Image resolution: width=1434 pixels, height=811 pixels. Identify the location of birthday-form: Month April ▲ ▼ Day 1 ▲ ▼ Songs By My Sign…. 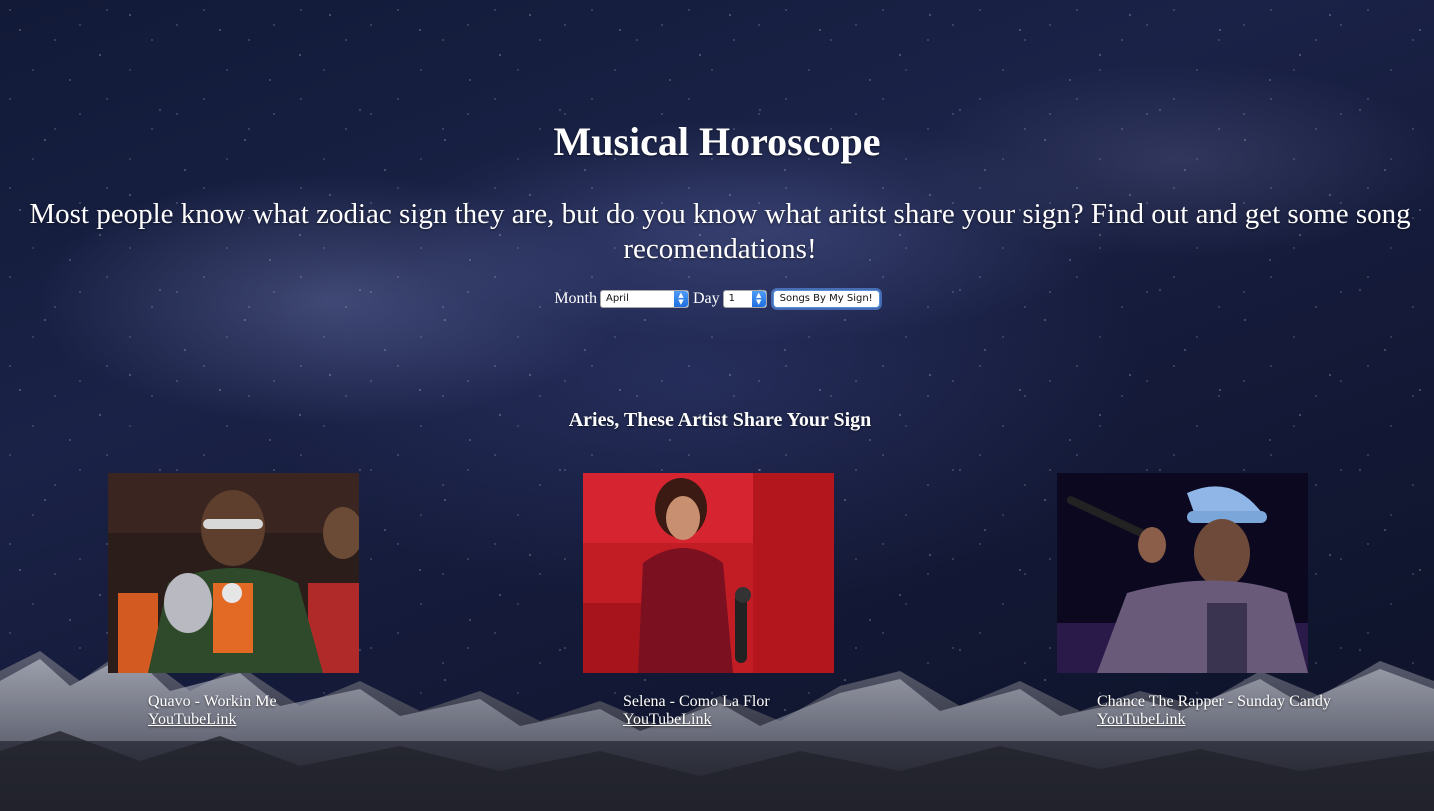
(717, 299).